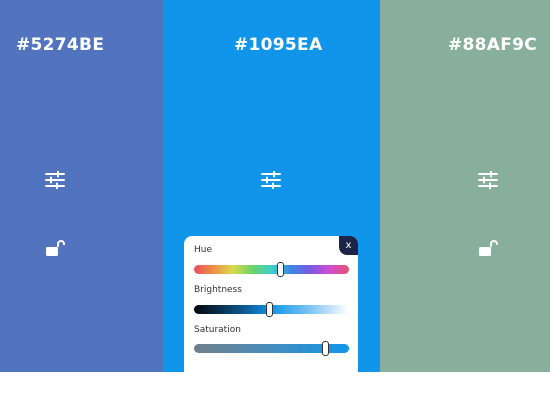 This screenshot has height=400, width=550. What do you see at coordinates (218, 290) in the screenshot?
I see `brightness-label: Brightness` at bounding box center [218, 290].